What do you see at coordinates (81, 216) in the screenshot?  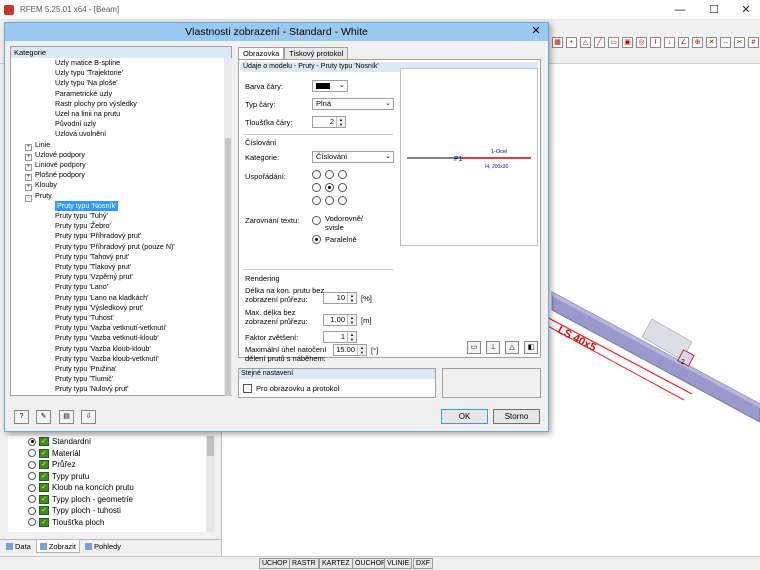 I see `tree-item: Pruty typu 'Tuhý'` at bounding box center [81, 216].